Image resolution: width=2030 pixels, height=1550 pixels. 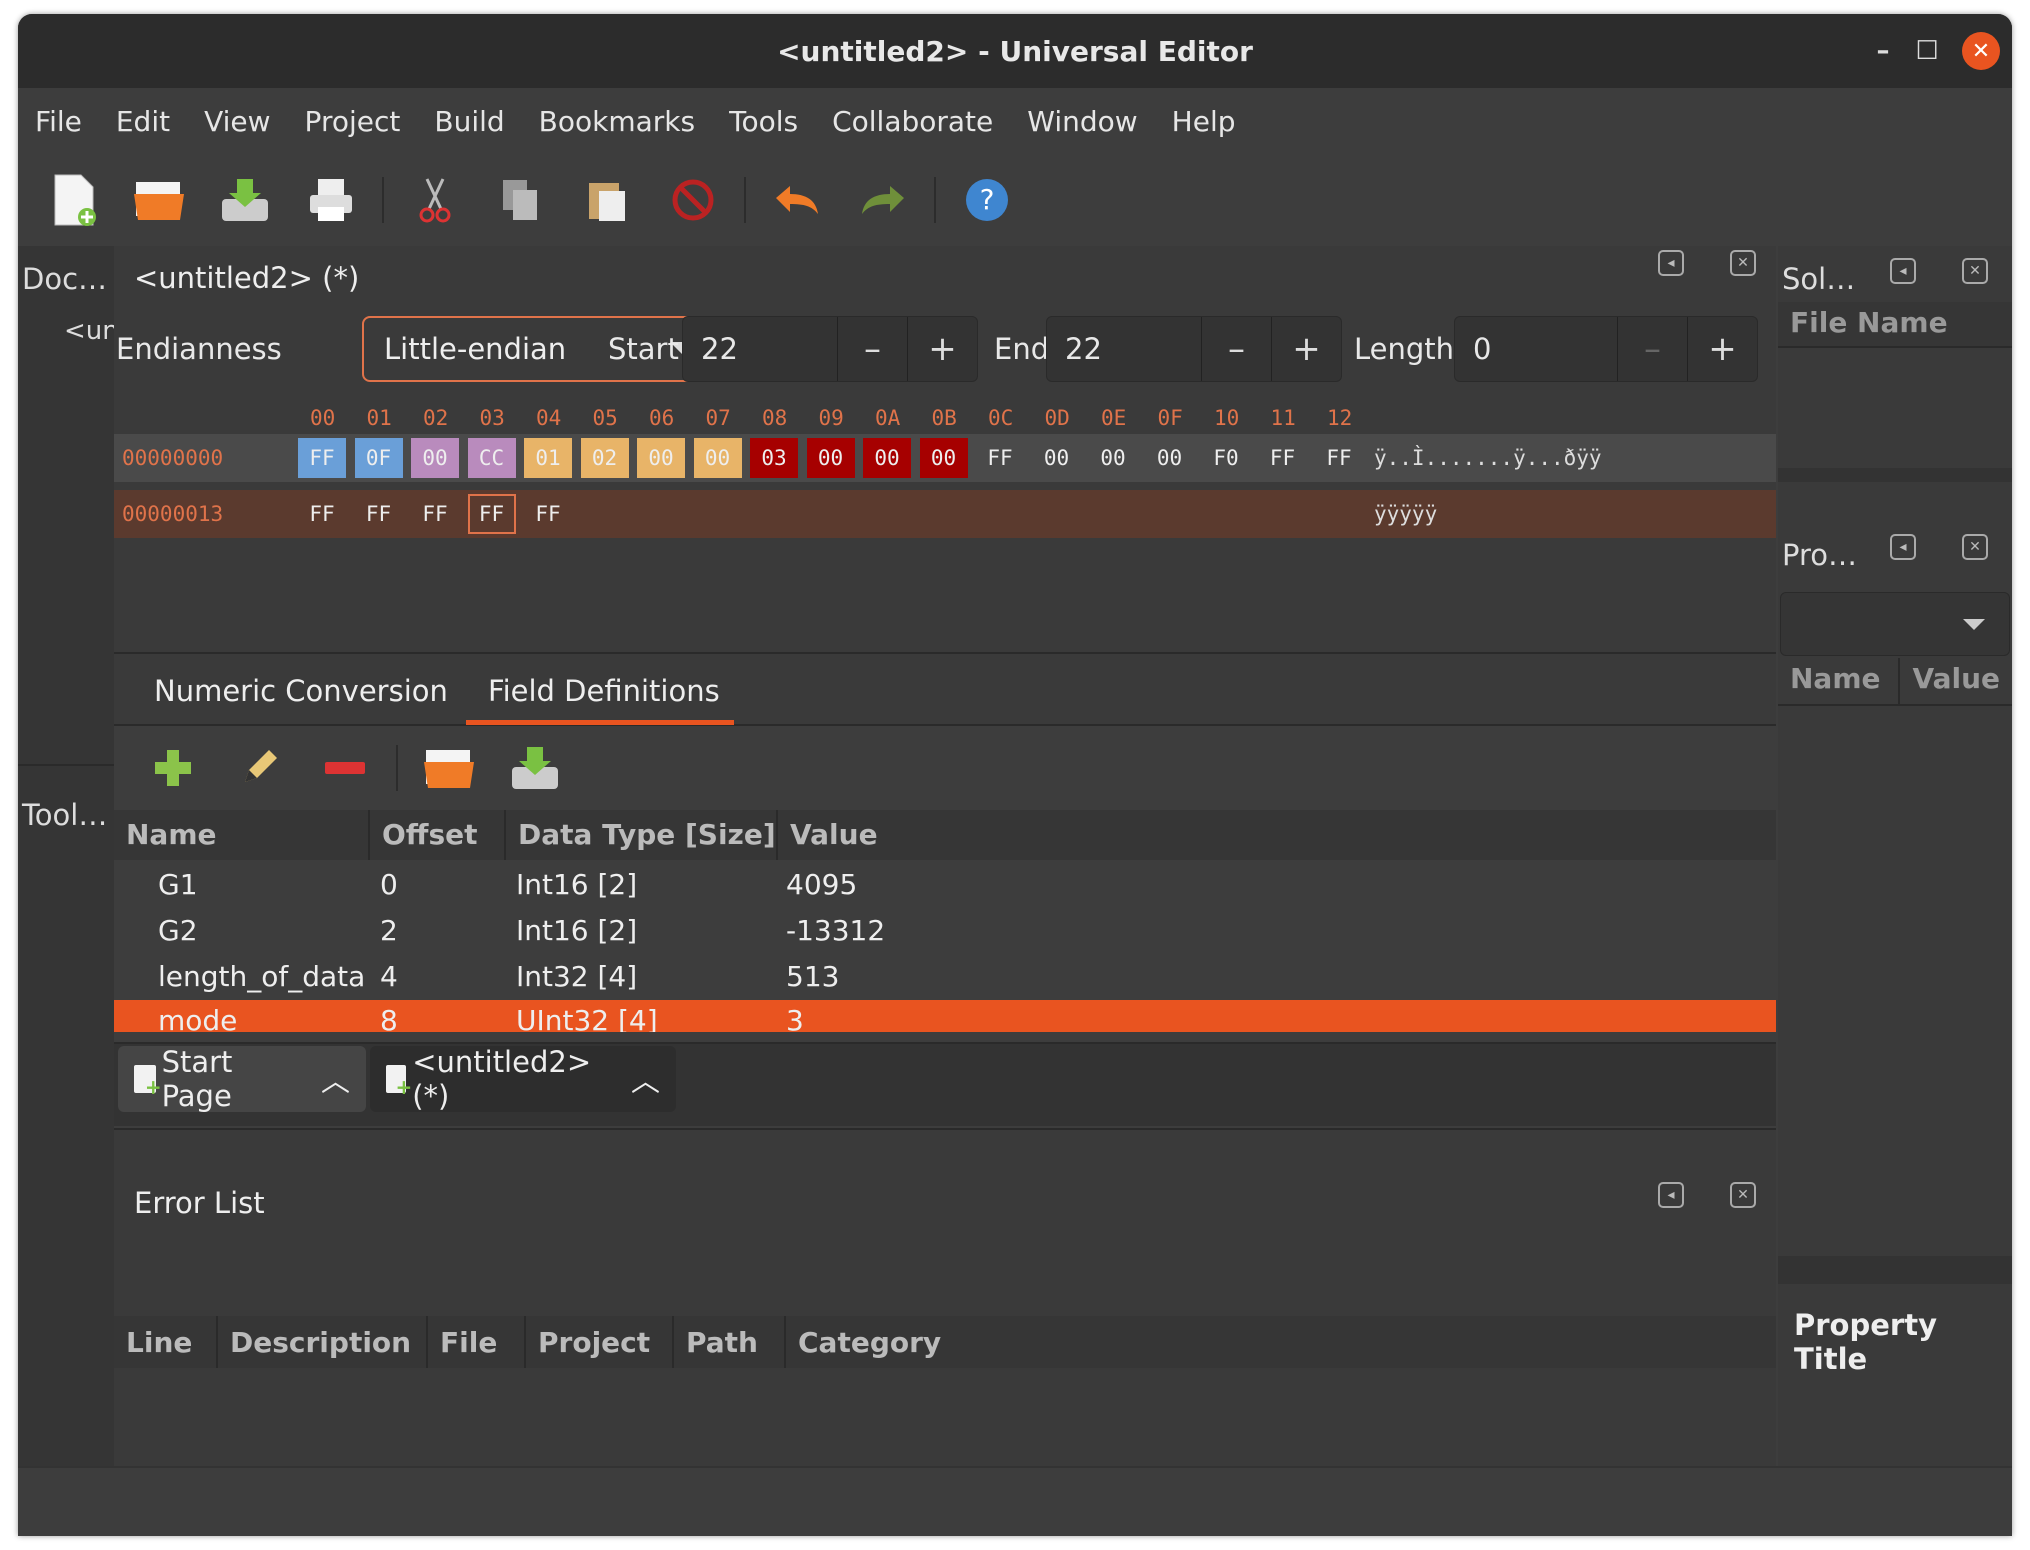 I want to click on start-spinbox: 22 – +, so click(x=830, y=349).